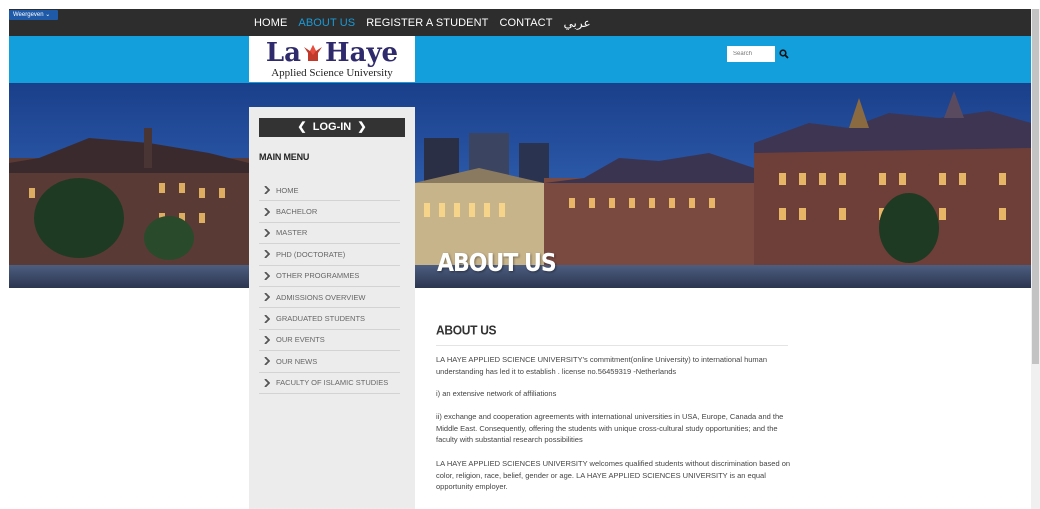 The image size is (1040, 509). I want to click on menu-item-master: MASTER, so click(329, 234).